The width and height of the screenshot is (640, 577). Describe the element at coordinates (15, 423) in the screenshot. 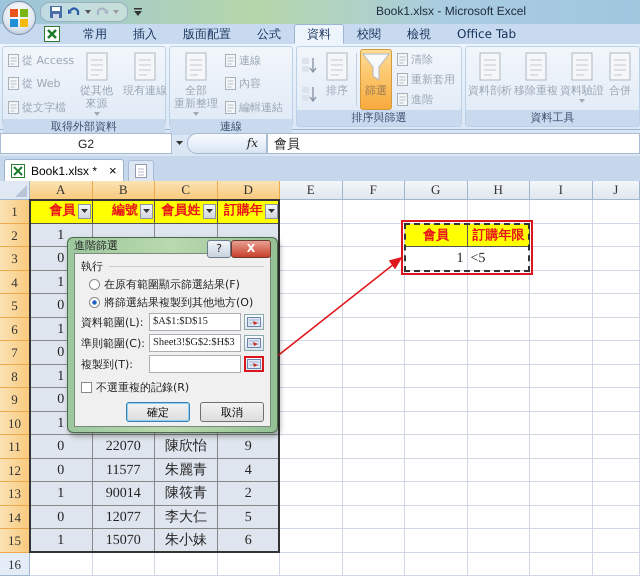

I see `row-header: 10` at that location.